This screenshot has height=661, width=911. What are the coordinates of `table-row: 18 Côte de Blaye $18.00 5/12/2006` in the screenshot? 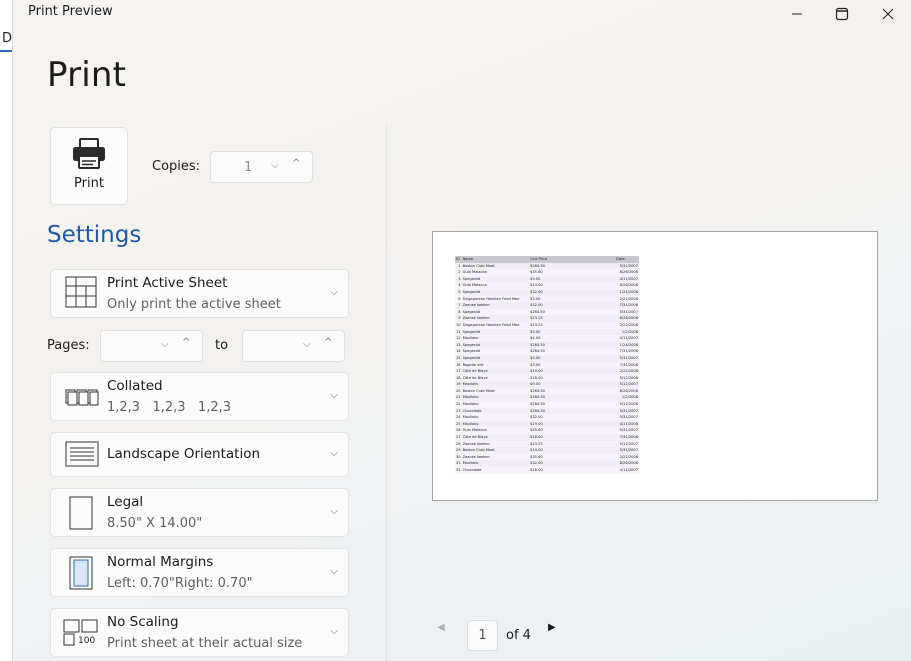 It's located at (547, 378).